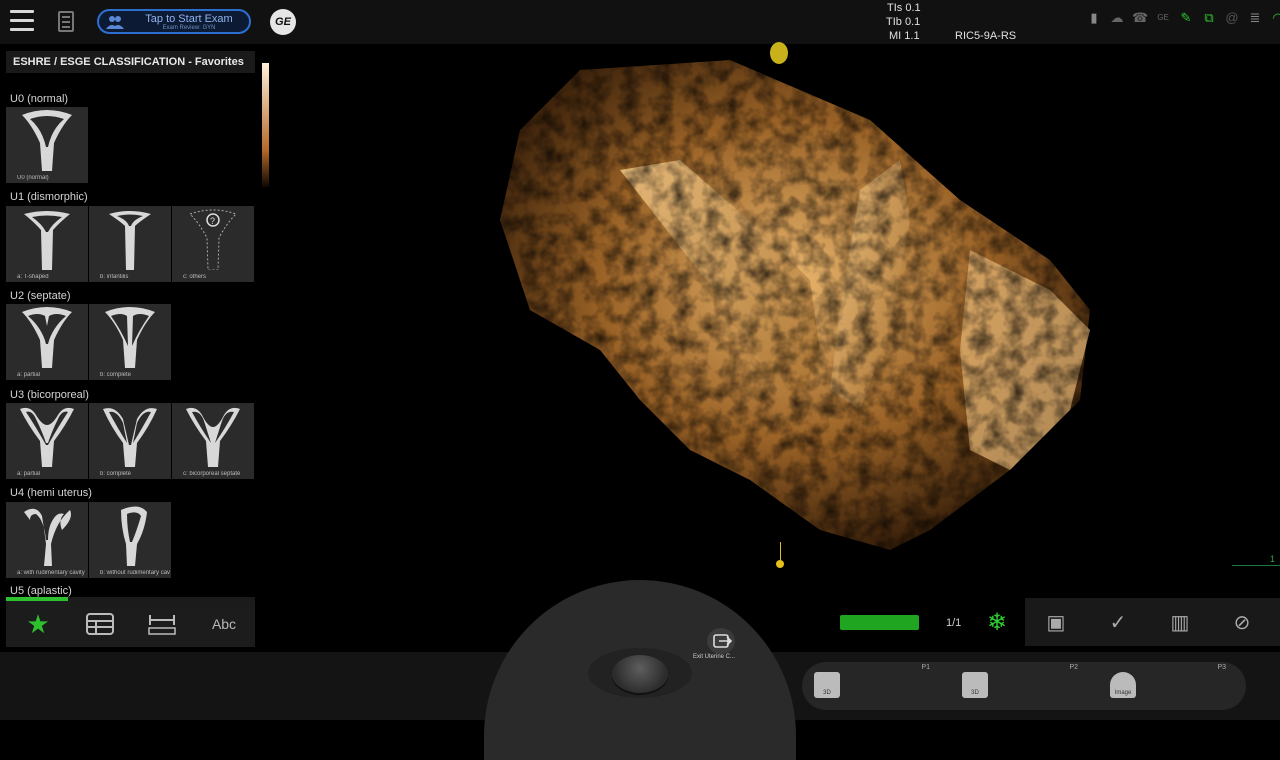  Describe the element at coordinates (1242, 623) in the screenshot. I see `disabled-circle-icon: ⊘` at that location.